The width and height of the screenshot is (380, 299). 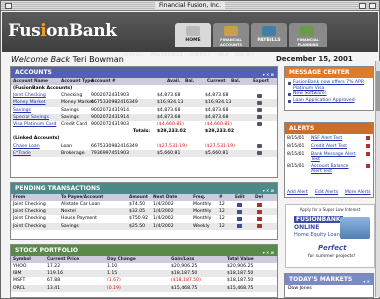 I want to click on table-row: ORCL 13.41 (0.19) $15,468.75 $15,468.75, so click(x=144, y=288).